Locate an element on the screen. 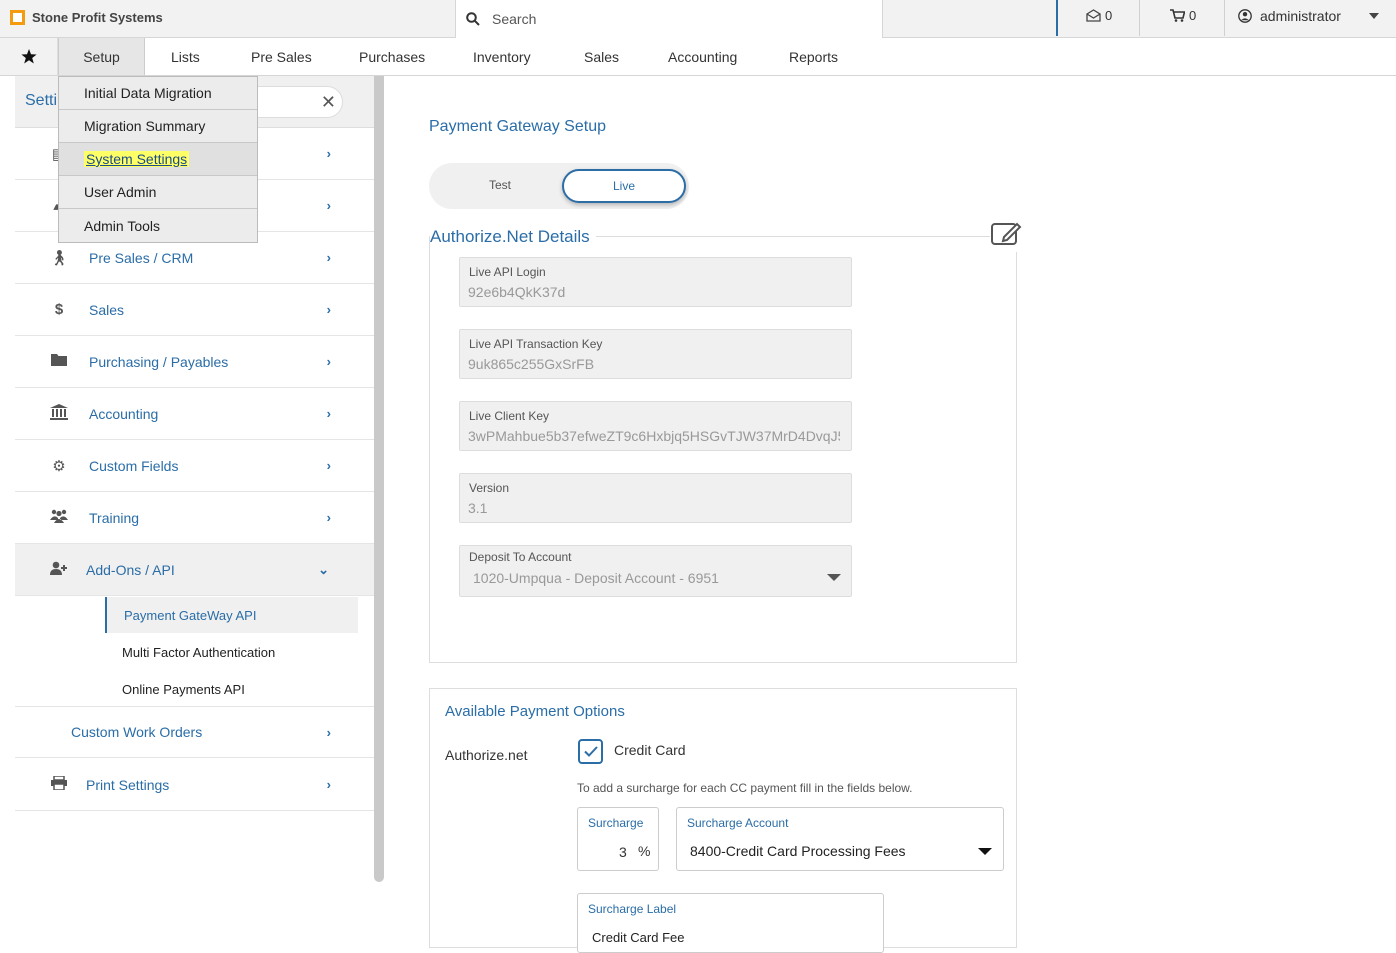 The height and width of the screenshot is (953, 1396). menu-reports: Reports is located at coordinates (813, 56).